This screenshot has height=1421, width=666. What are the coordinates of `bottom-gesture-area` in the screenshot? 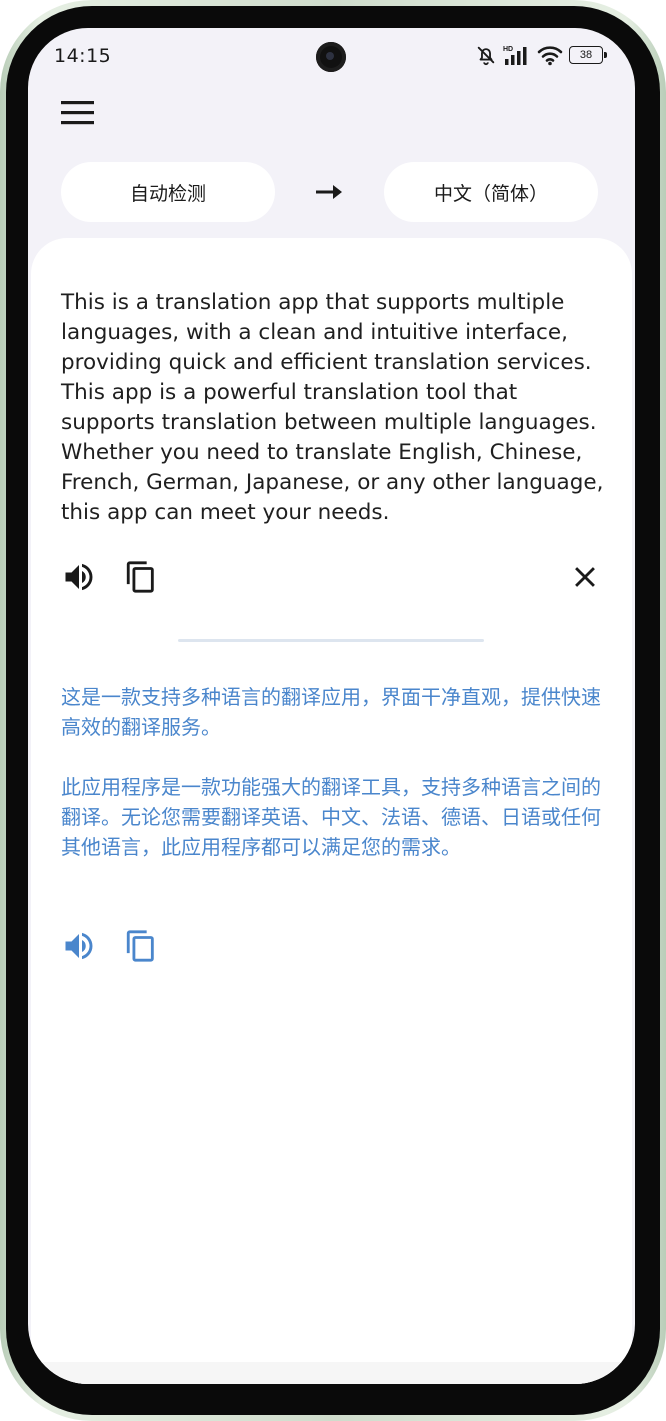 It's located at (331, 1373).